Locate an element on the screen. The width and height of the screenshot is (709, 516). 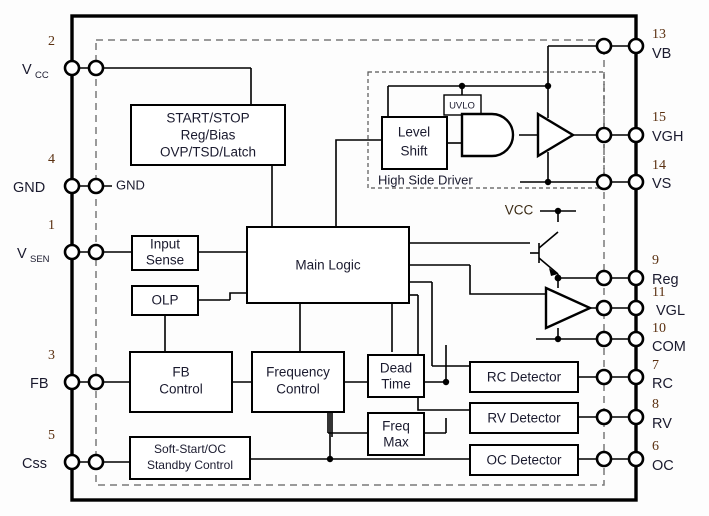
pin-pad-vcc-inner is located at coordinates (96, 68).